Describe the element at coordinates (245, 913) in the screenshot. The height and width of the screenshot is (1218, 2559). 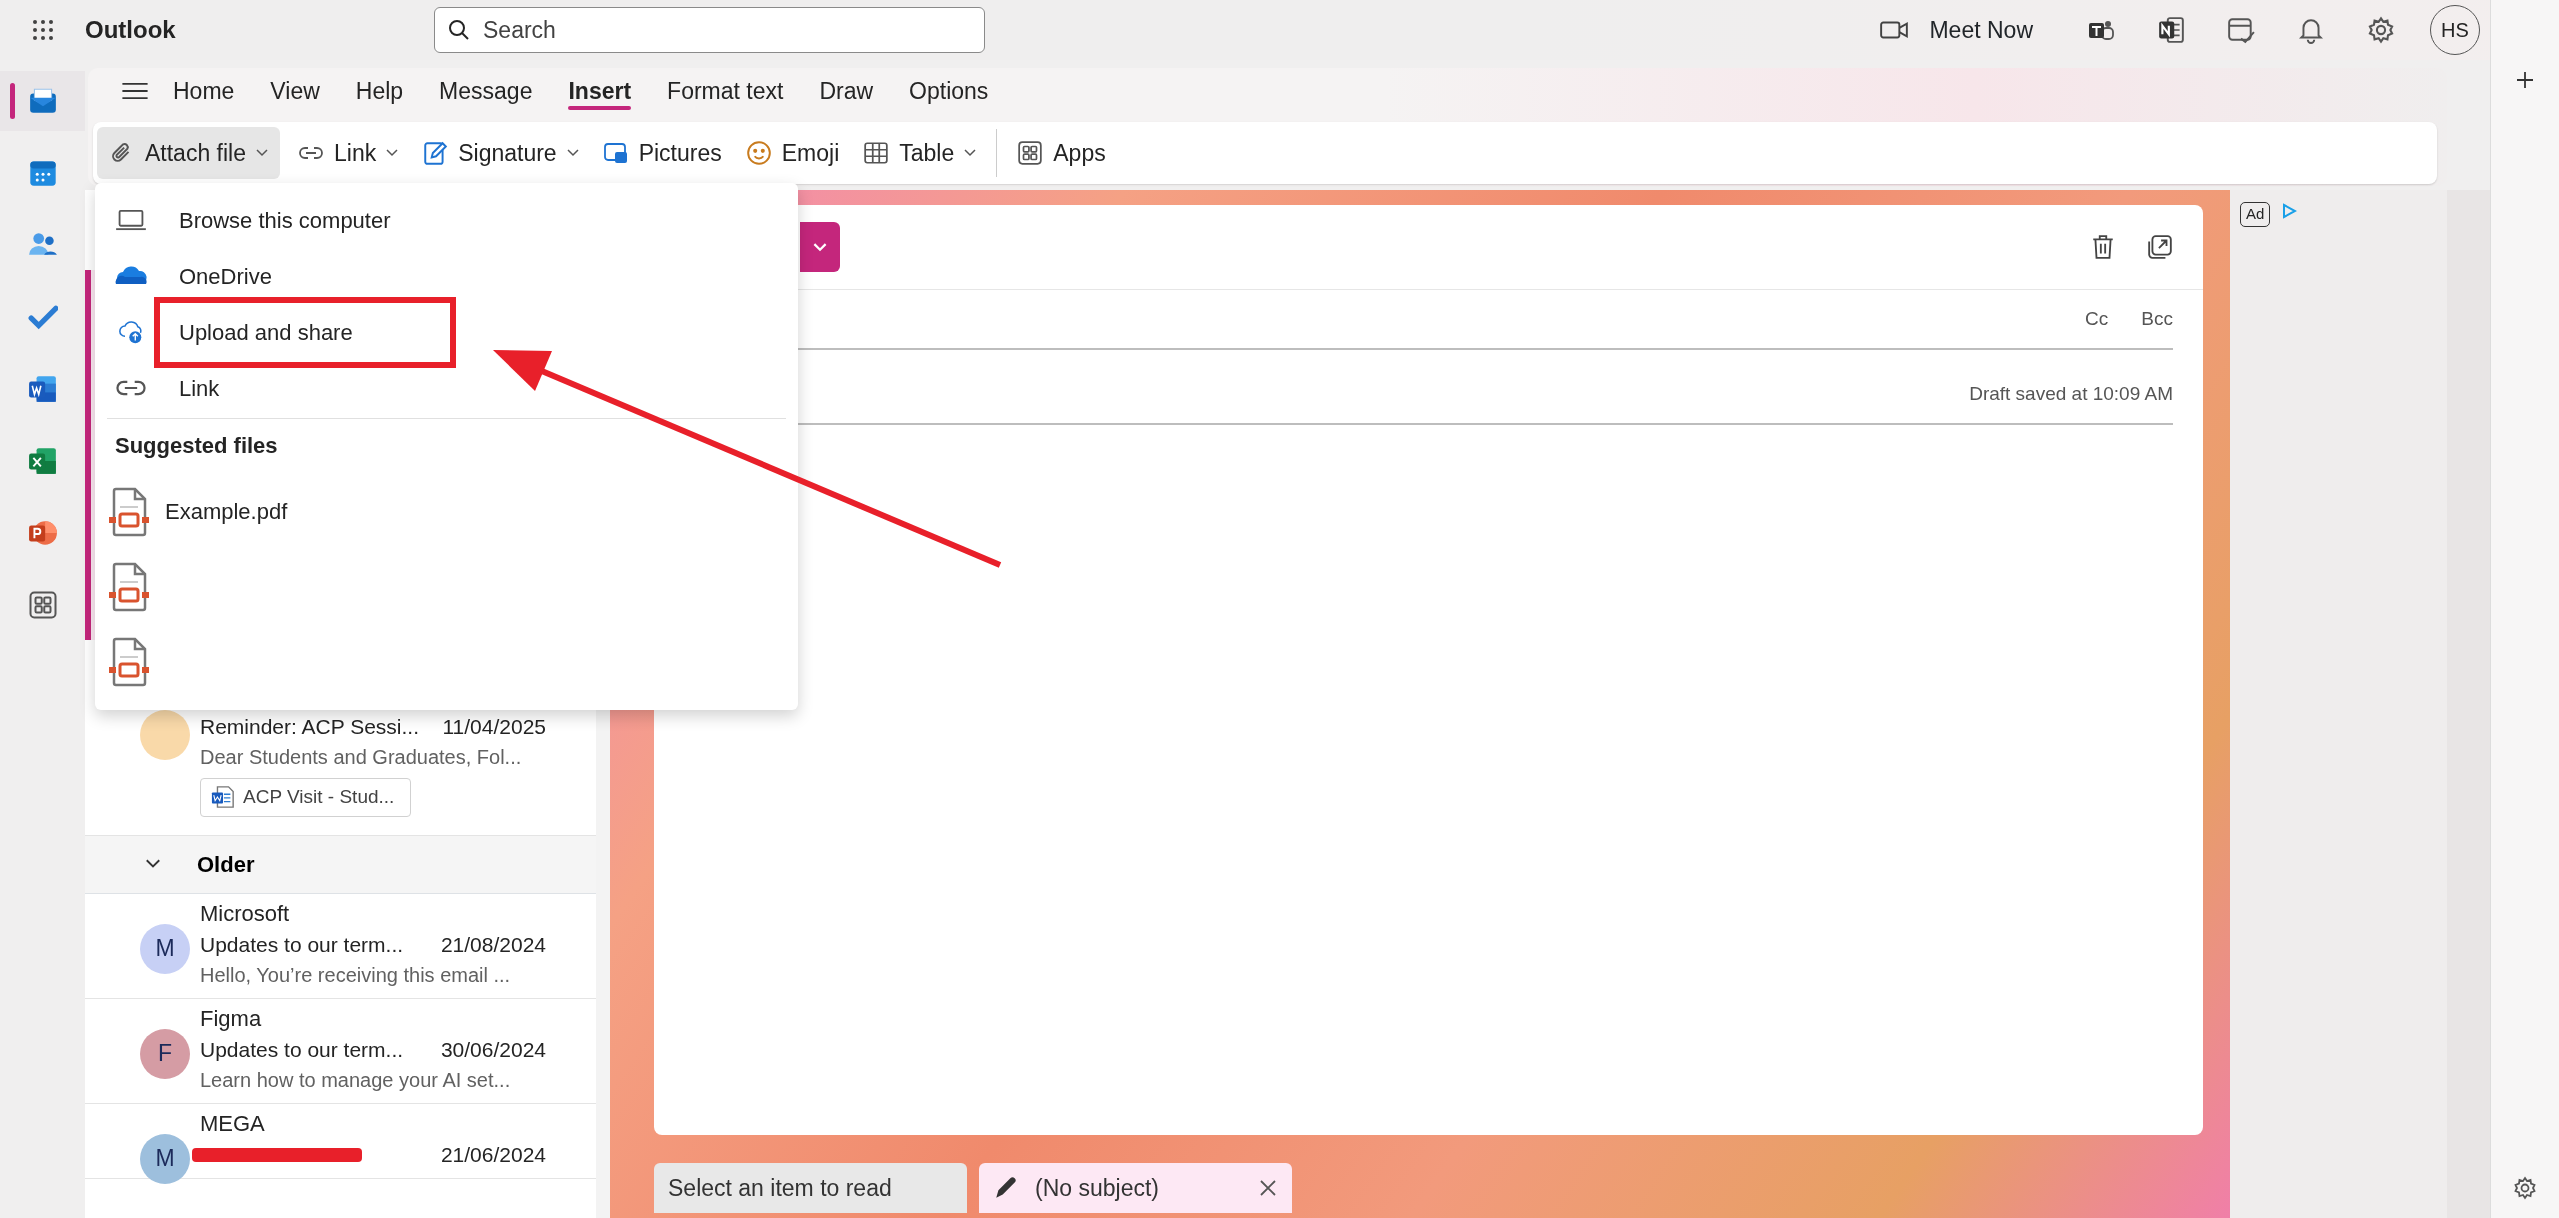
I see `sender-name: Microsoft` at that location.